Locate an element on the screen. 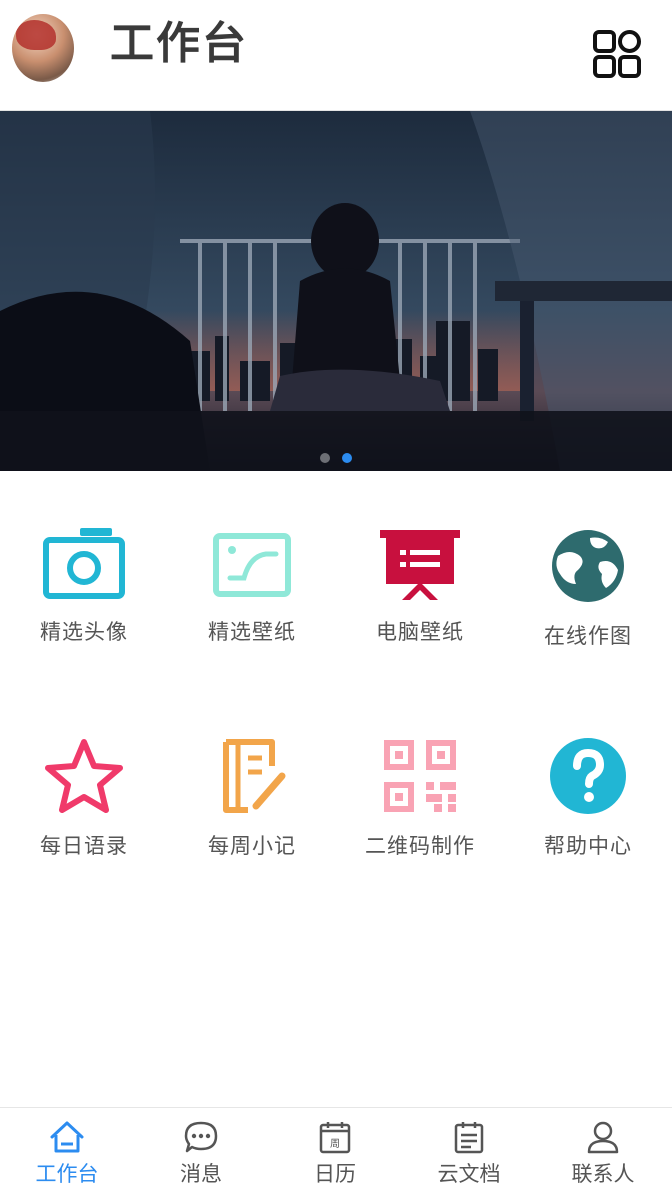 Image resolution: width=672 pixels, height=1195 pixels. tab-contacts: 联系人 is located at coordinates (603, 1151).